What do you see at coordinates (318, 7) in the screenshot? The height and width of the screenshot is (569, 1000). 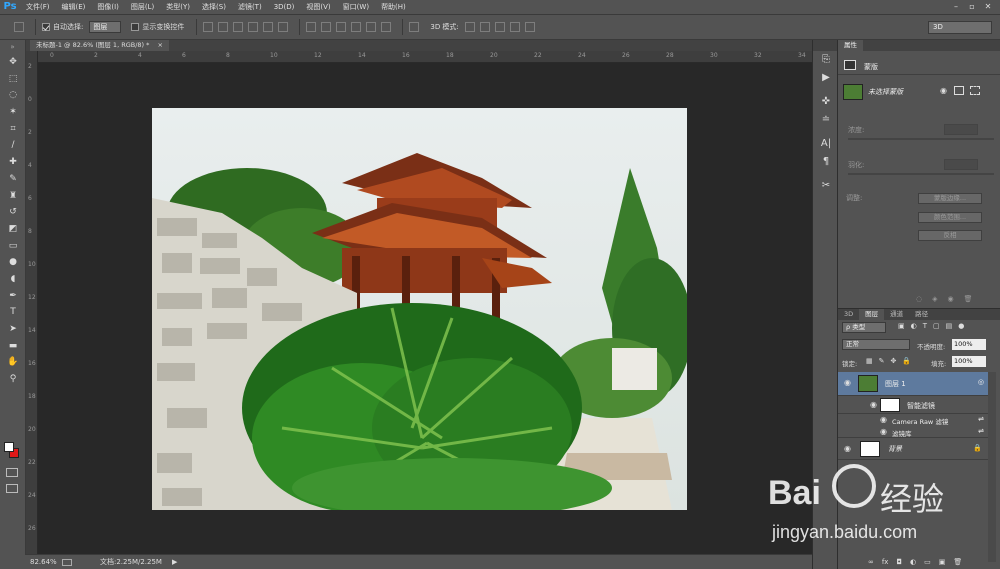 I see `menu-item: 视图(V)` at bounding box center [318, 7].